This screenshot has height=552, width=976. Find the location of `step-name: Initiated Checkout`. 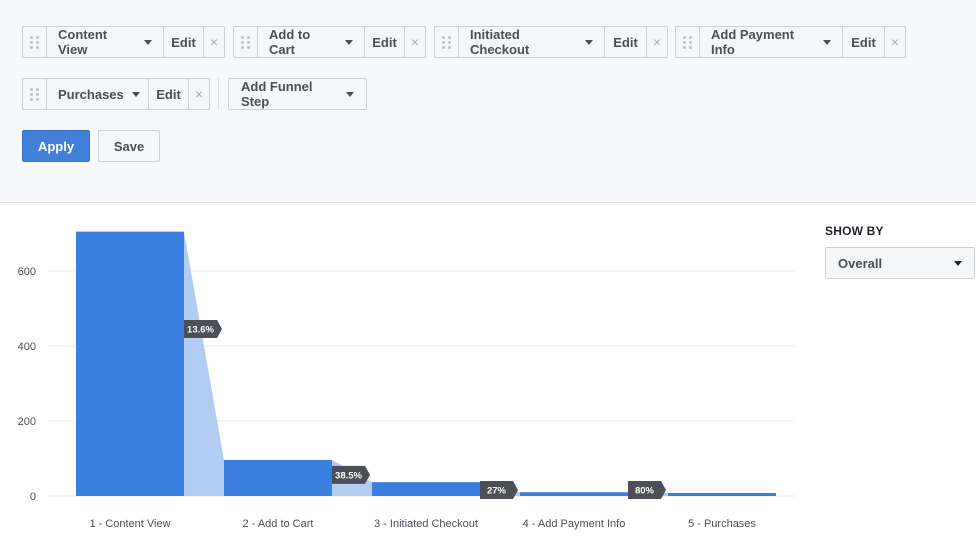

step-name: Initiated Checkout is located at coordinates (500, 42).